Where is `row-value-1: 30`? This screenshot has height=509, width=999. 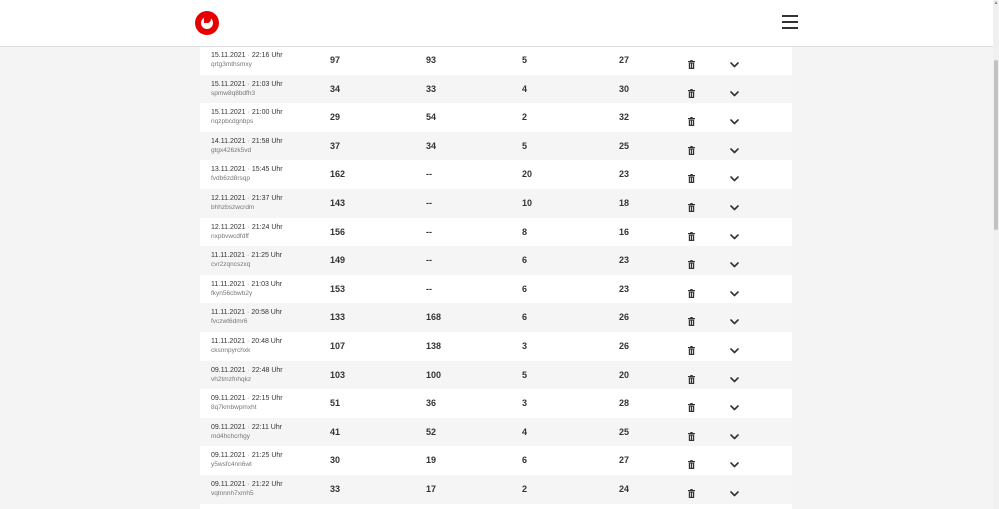 row-value-1: 30 is located at coordinates (335, 460).